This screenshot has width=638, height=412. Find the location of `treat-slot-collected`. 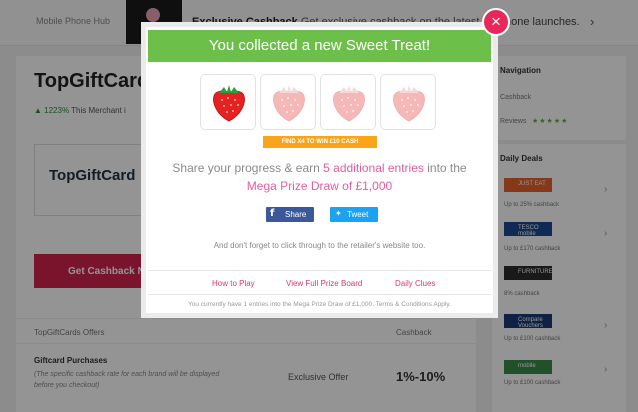

treat-slot-collected is located at coordinates (228, 102).